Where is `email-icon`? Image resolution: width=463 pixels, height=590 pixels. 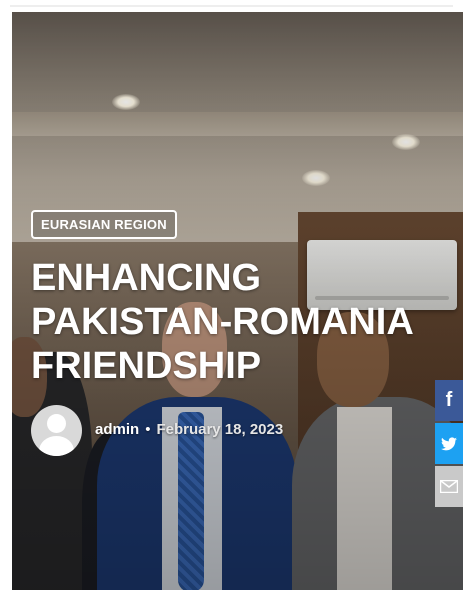 email-icon is located at coordinates (449, 486).